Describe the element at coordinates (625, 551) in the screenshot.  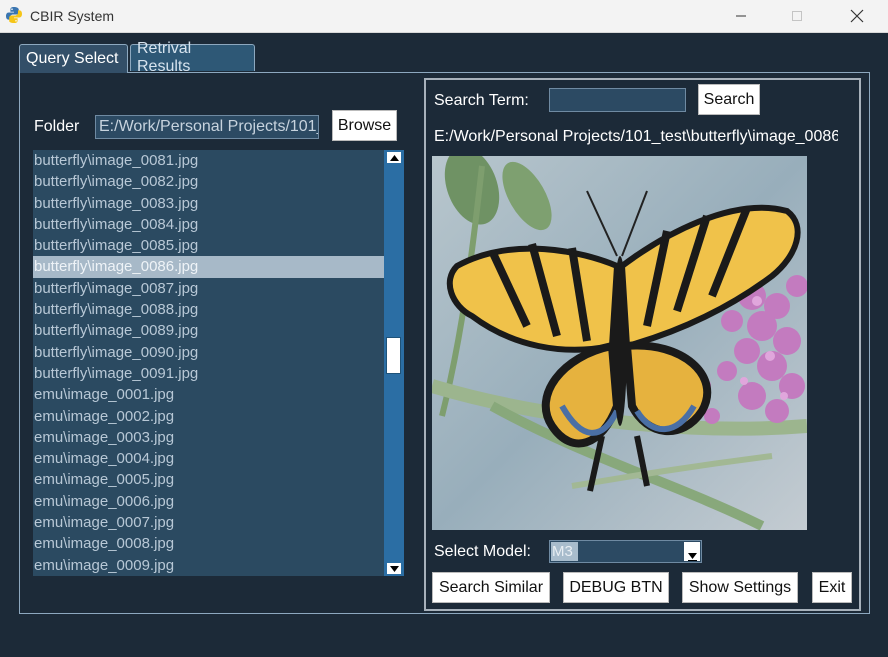
I see `model-select: M3` at that location.